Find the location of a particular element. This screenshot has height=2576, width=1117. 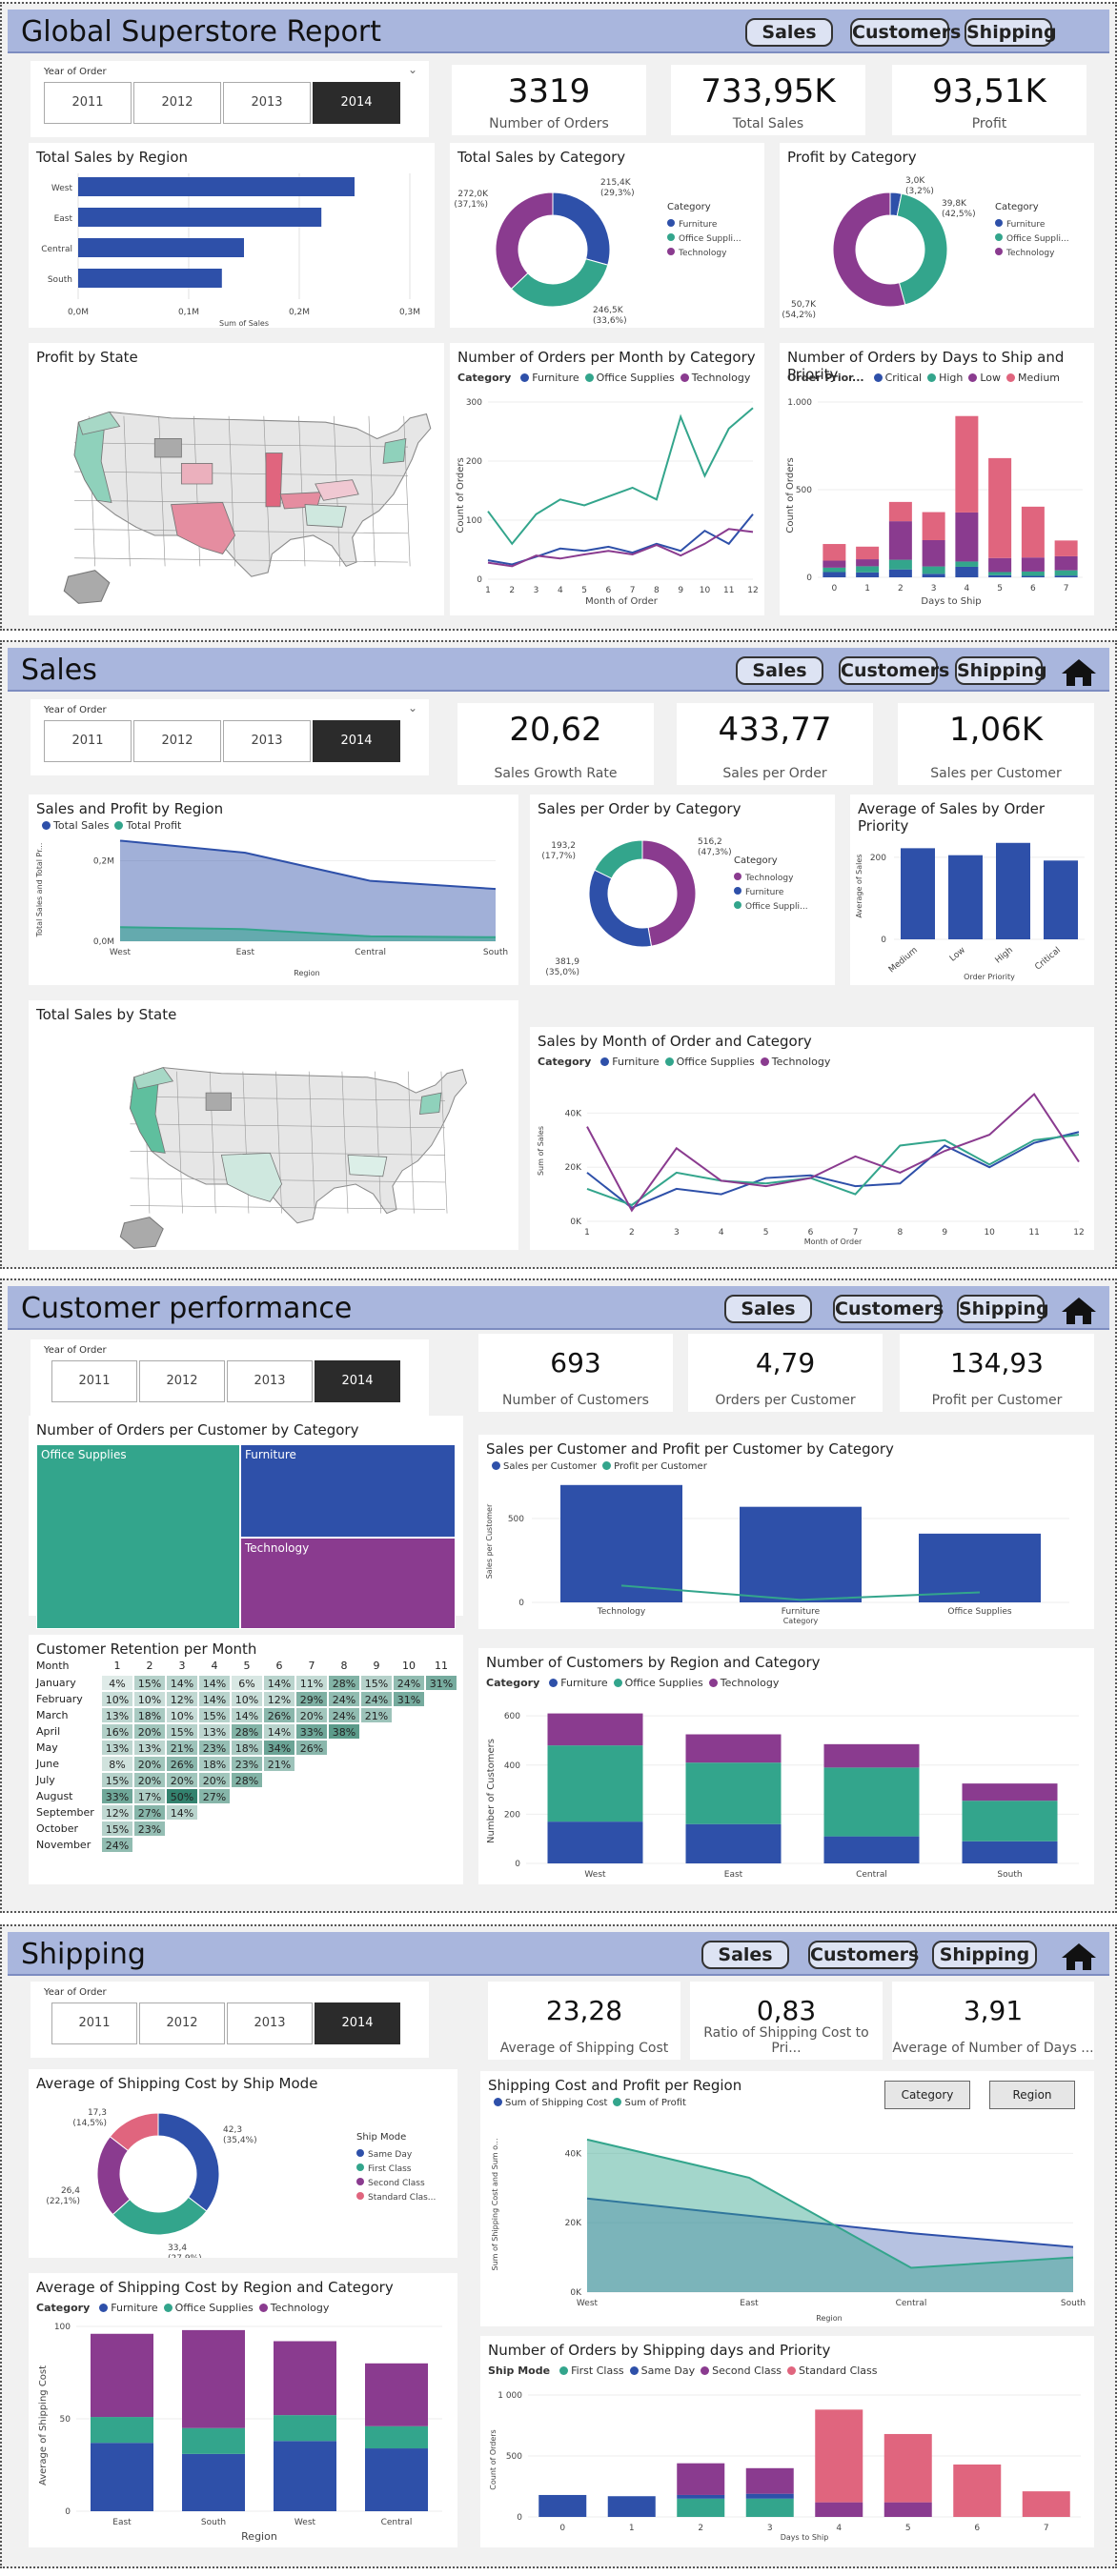

matrix-cell: 16% is located at coordinates (117, 1732).